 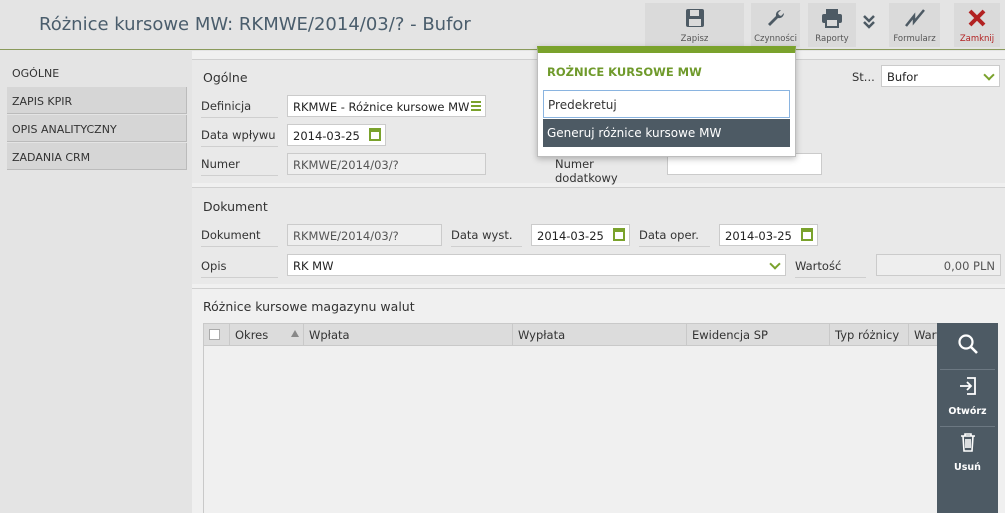 I want to click on document-field: RKMWE/2014/03/?, so click(x=364, y=235).